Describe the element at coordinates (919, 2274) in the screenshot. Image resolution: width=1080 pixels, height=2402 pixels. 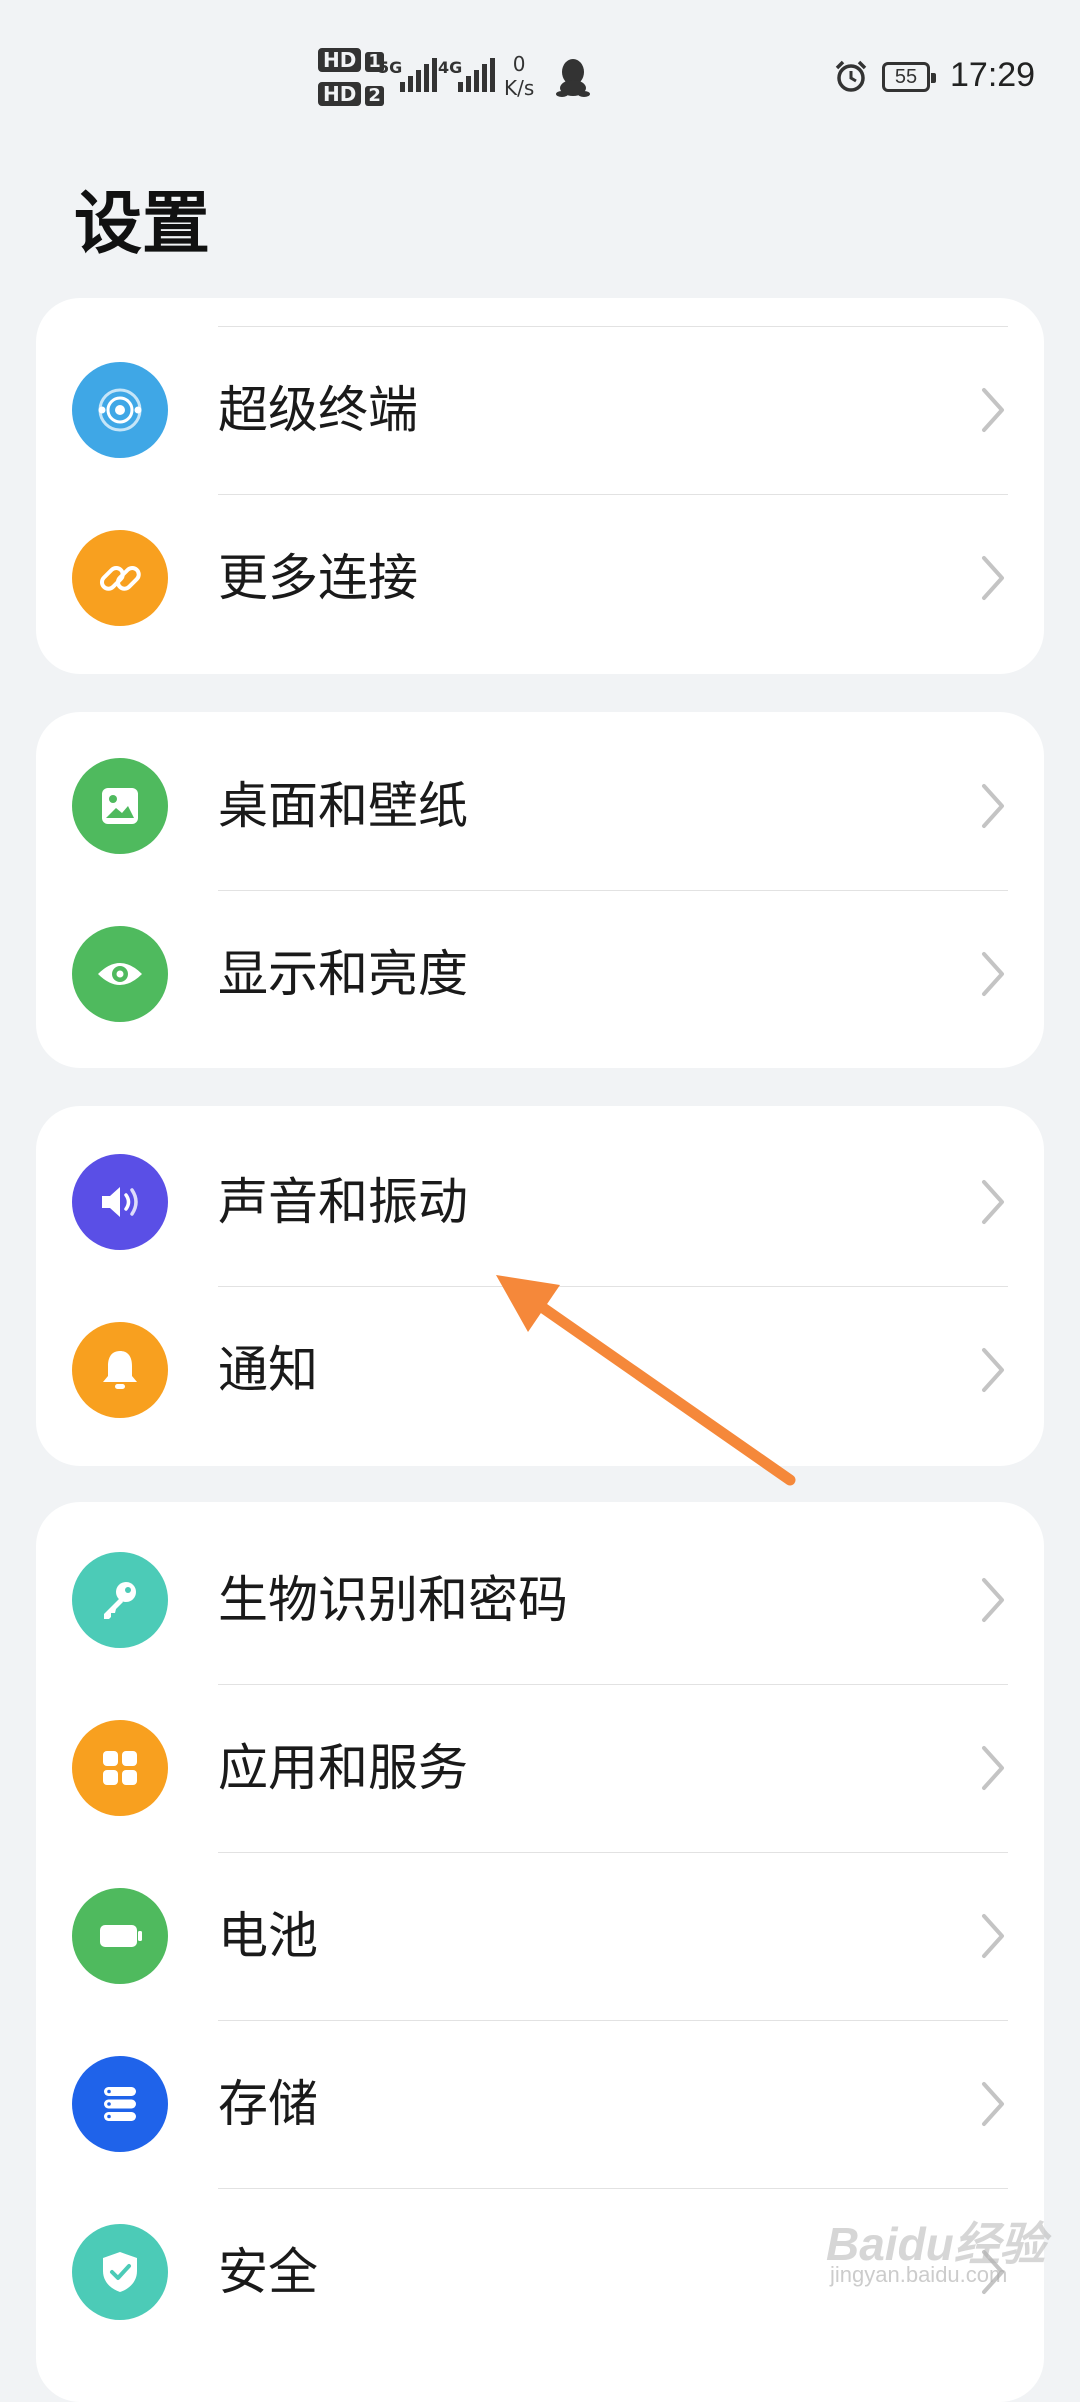
I see `baidu-watermark-url: jingyan.baidu.com` at that location.